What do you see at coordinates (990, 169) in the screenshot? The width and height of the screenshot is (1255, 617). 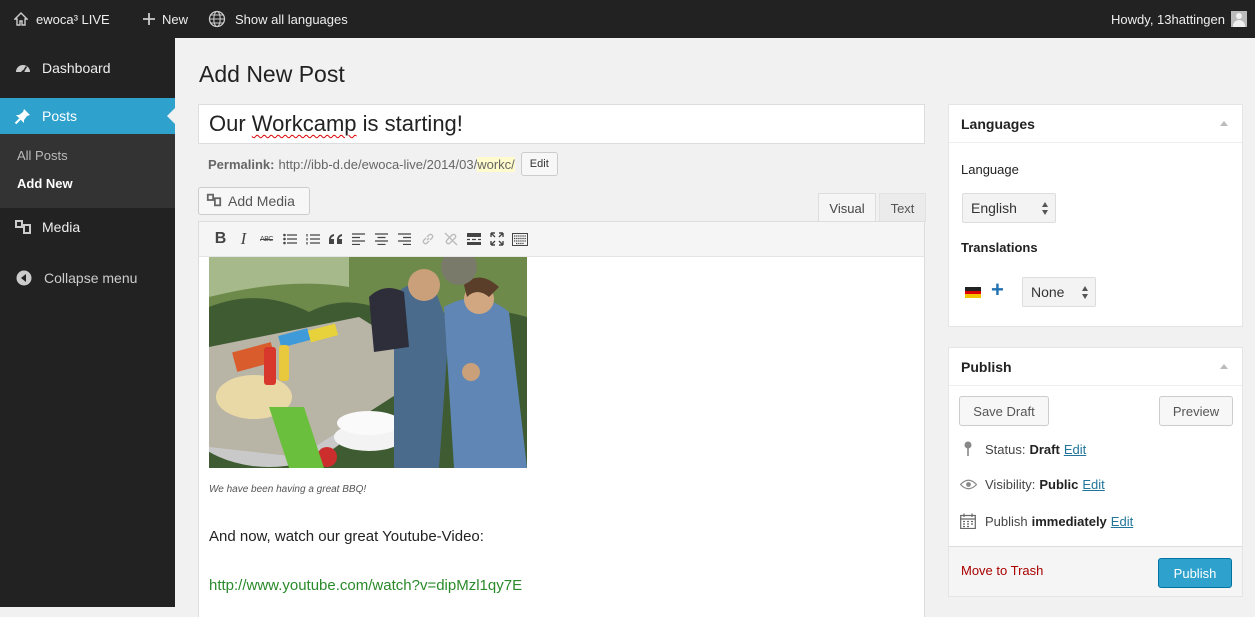 I see `language-label: Language` at bounding box center [990, 169].